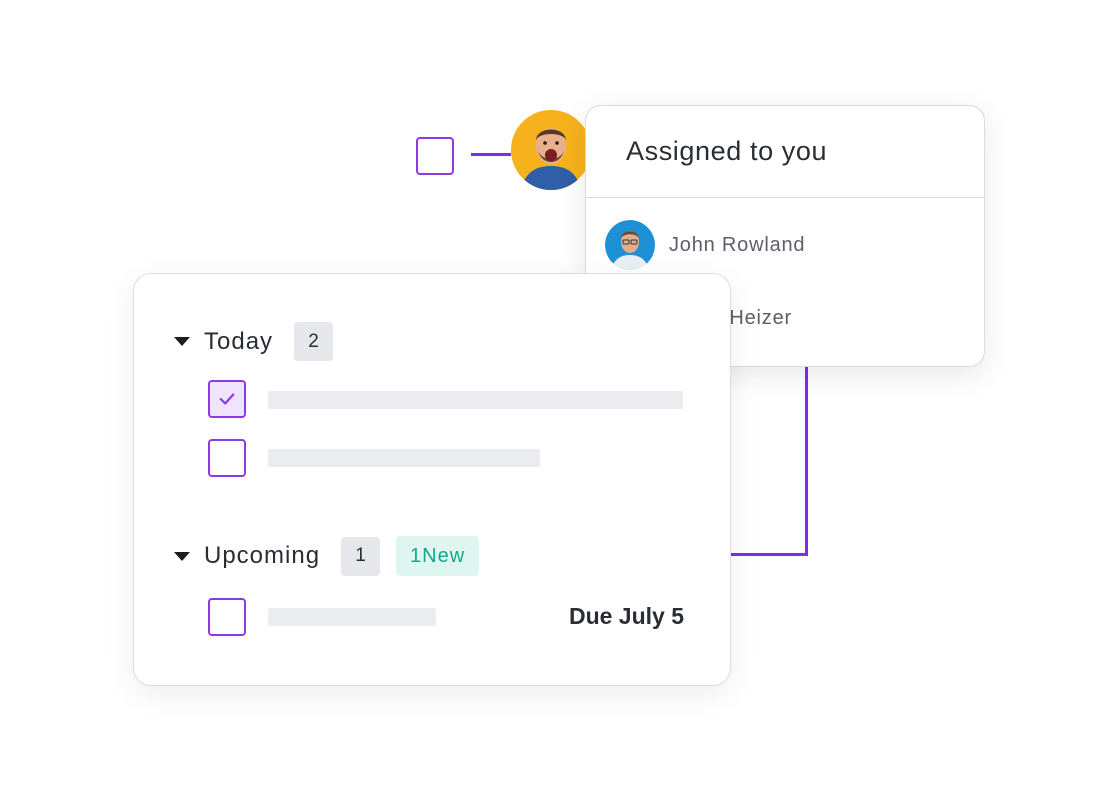 The width and height of the screenshot is (1119, 792). What do you see at coordinates (626, 616) in the screenshot?
I see `due-date-label: Due July 5` at bounding box center [626, 616].